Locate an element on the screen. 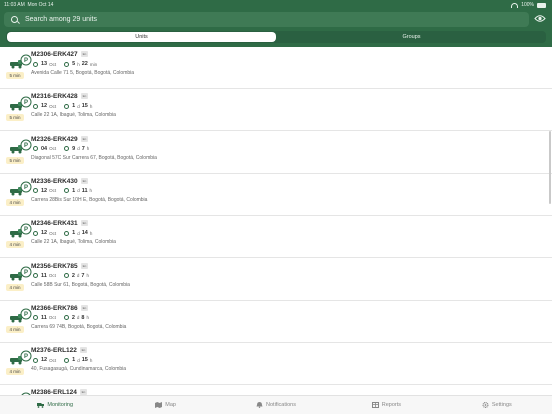  tab-notifications: Notifications is located at coordinates (276, 405).